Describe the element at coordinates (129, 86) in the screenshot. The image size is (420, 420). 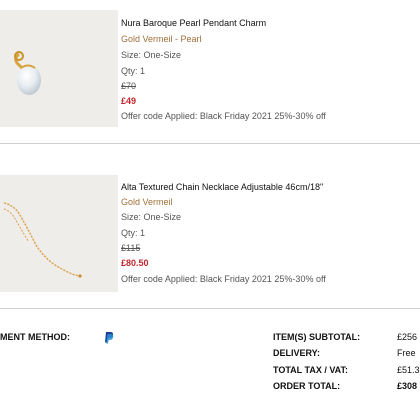
I see `item-original-price: £70` at that location.